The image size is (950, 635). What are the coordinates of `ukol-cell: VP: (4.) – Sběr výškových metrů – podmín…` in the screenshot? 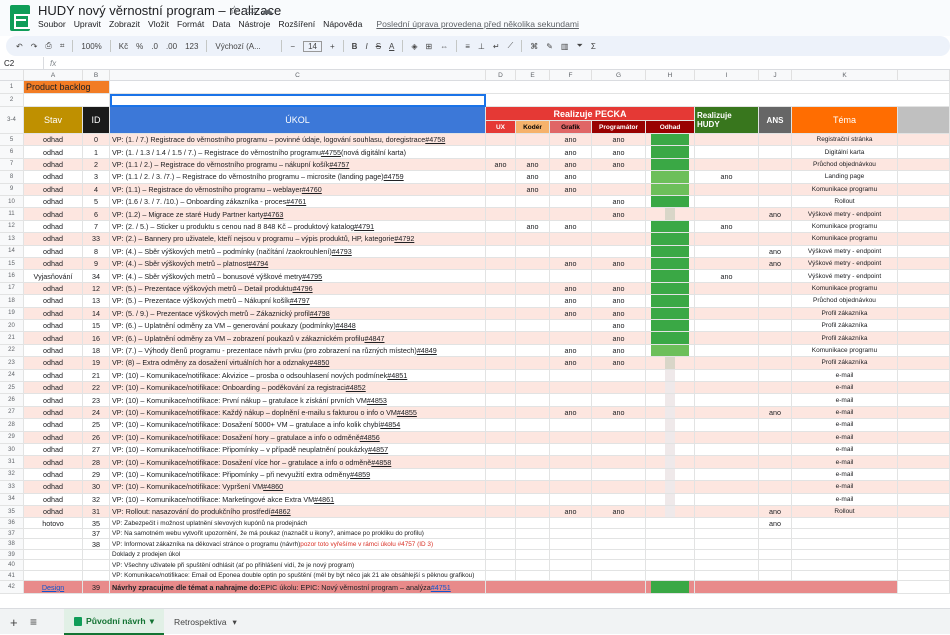 It's located at (298, 251).